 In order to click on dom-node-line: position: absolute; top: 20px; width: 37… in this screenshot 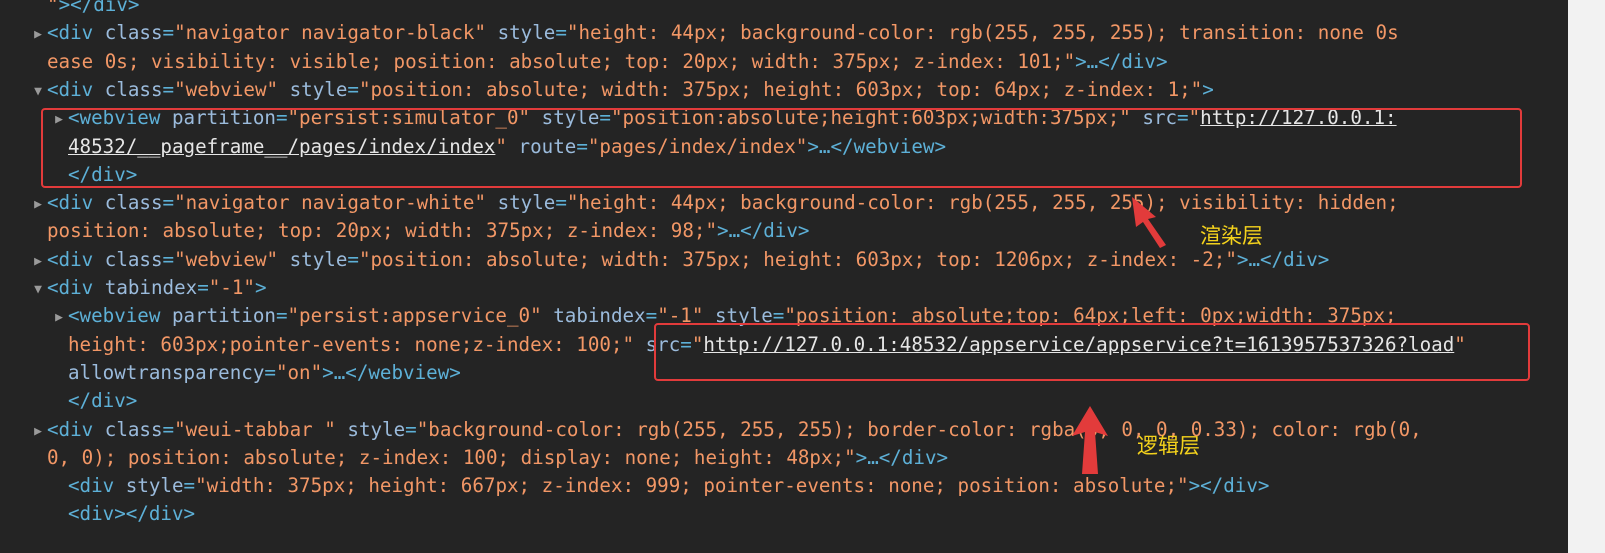, I will do `click(428, 231)`.